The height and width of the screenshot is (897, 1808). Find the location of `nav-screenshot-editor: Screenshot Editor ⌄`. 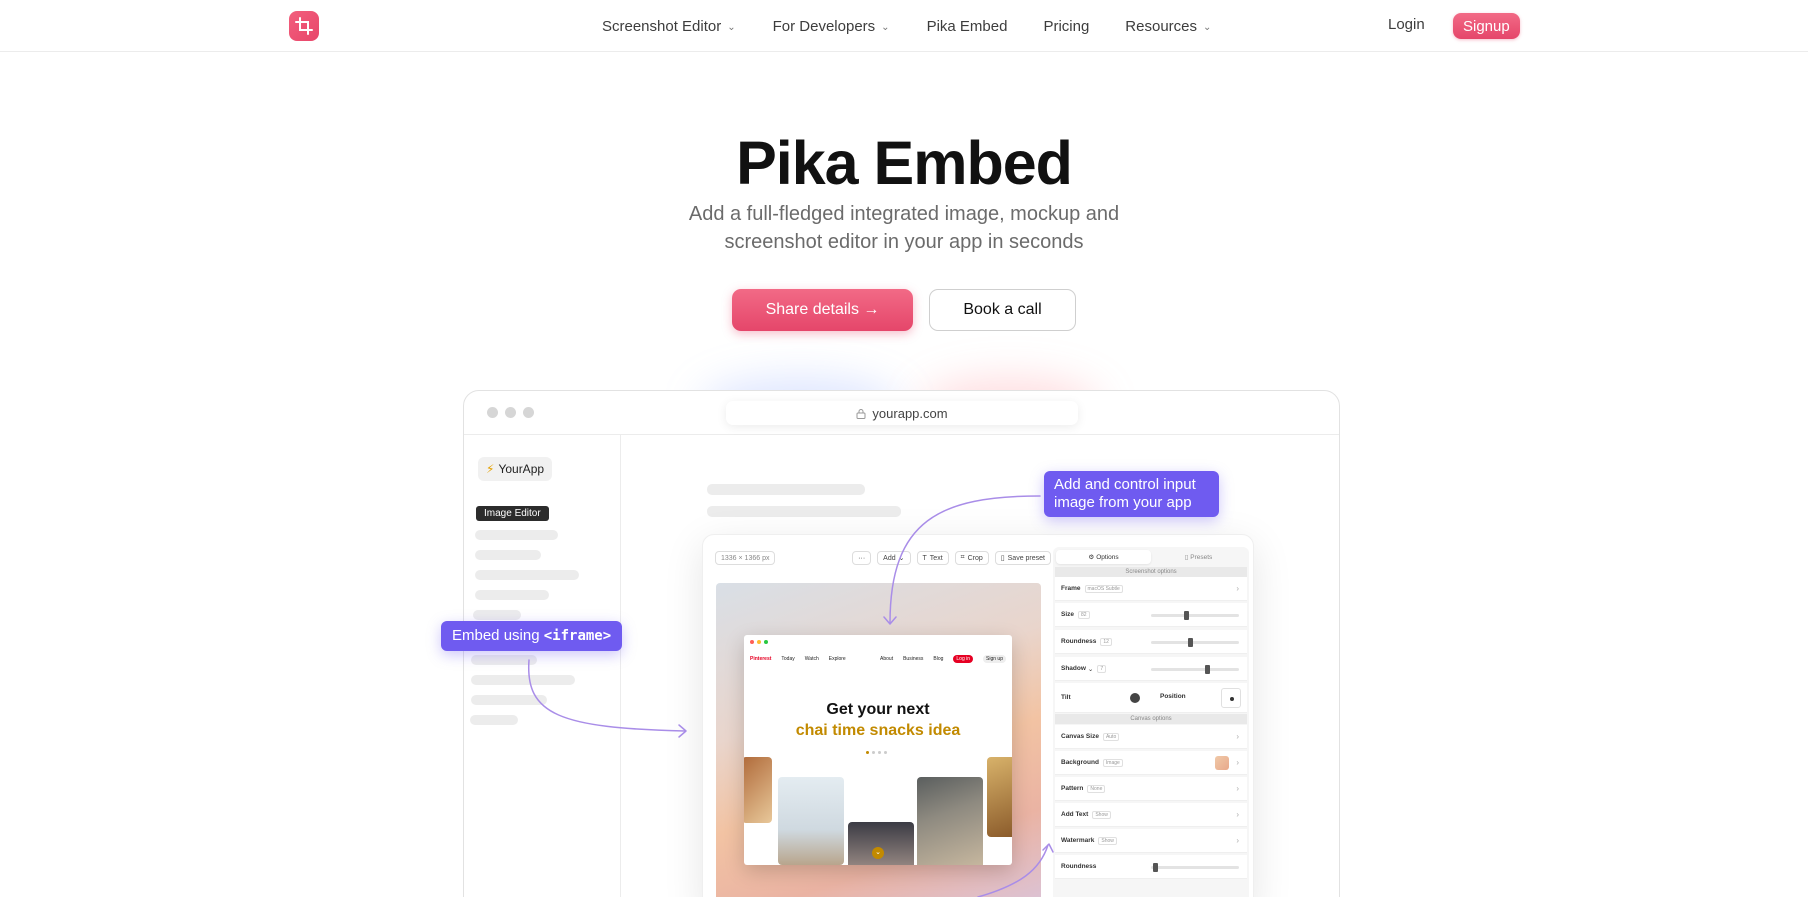

nav-screenshot-editor: Screenshot Editor ⌄ is located at coordinates (669, 26).